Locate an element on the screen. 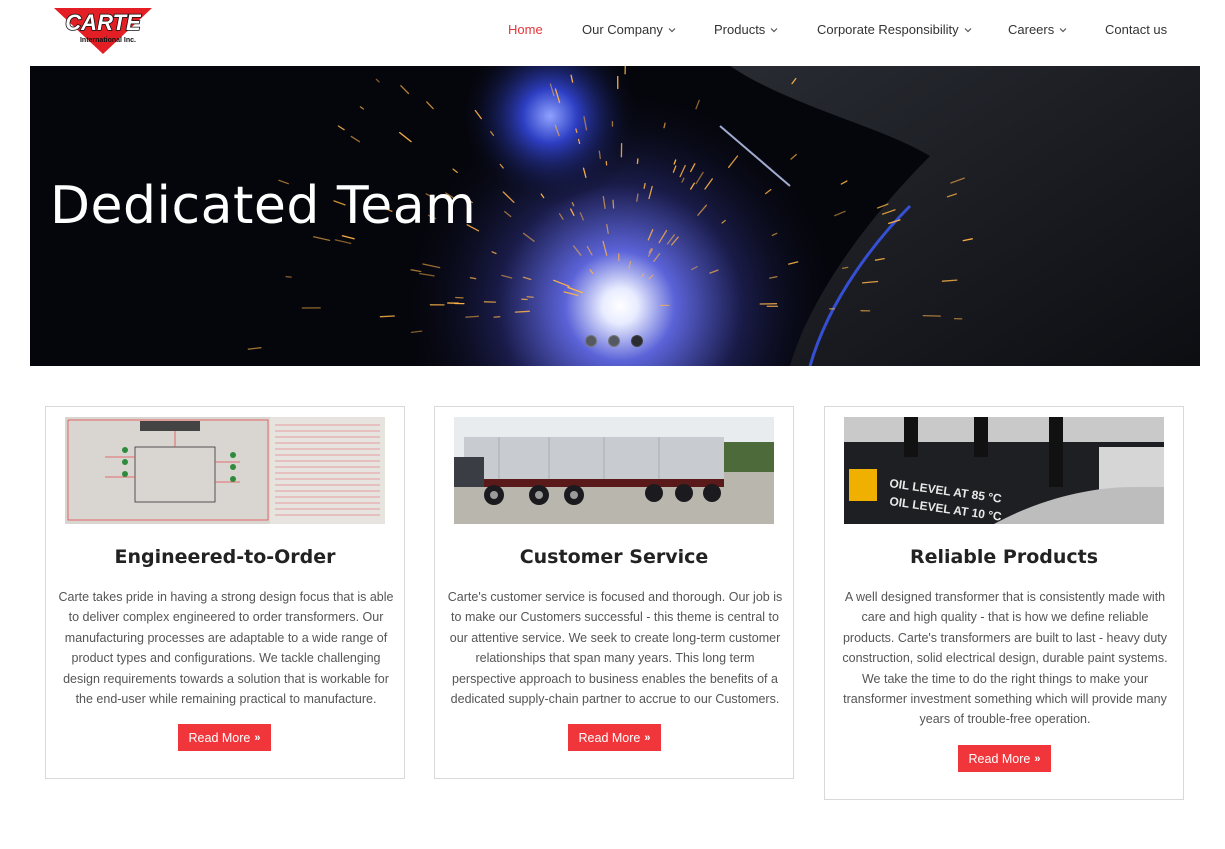 The image size is (1225, 849). nav-careers-label: Careers is located at coordinates (1031, 29).